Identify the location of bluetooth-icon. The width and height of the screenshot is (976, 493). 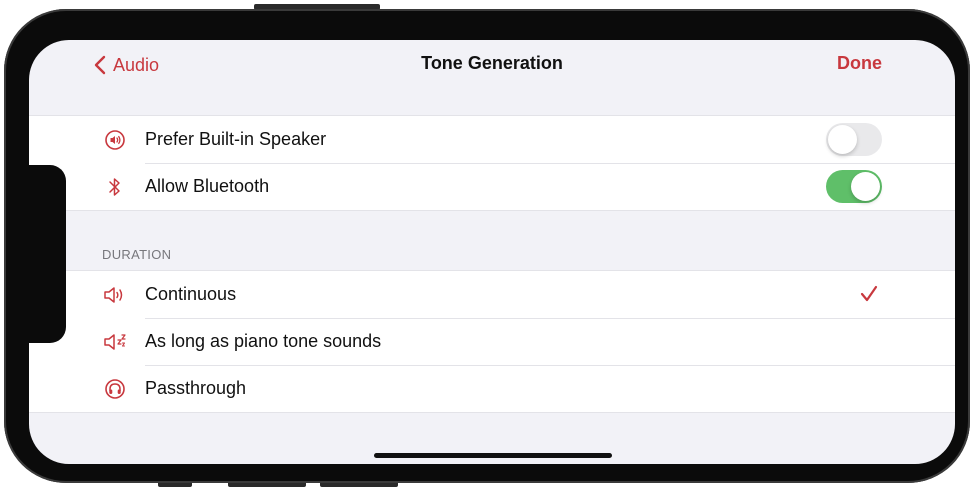
(115, 187).